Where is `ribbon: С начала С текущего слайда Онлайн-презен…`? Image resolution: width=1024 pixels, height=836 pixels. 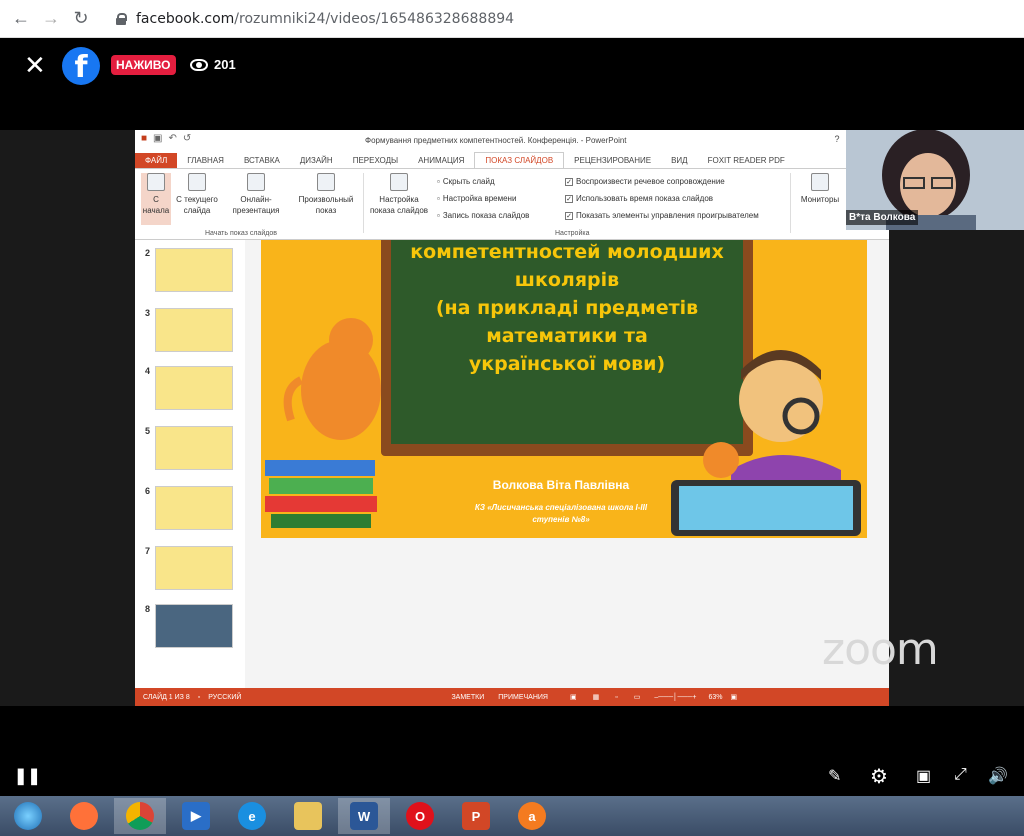
ribbon: С начала С текущего слайда Онлайн-презен… is located at coordinates (512, 204).